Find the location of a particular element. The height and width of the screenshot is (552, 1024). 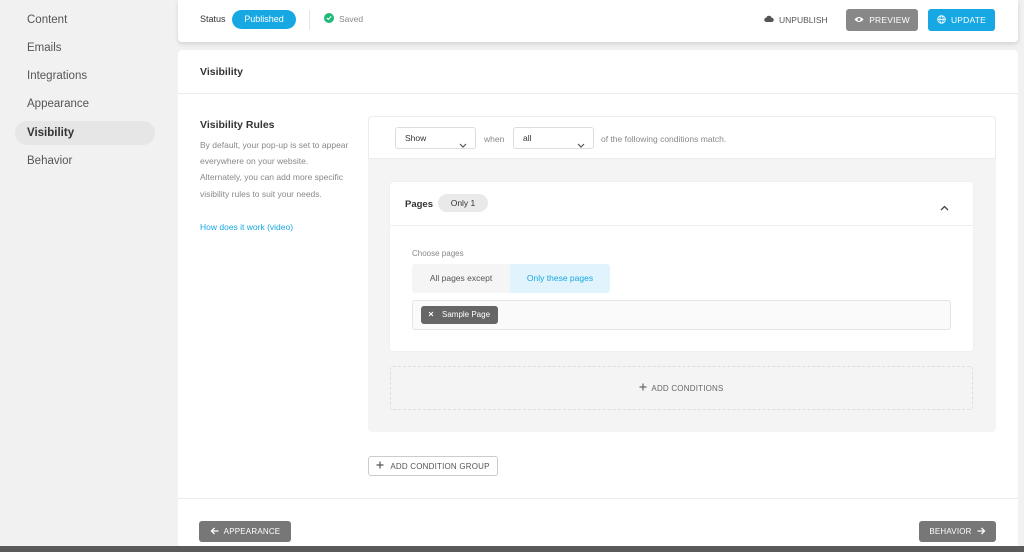

sidebar-item-content: Content is located at coordinates (85, 20).